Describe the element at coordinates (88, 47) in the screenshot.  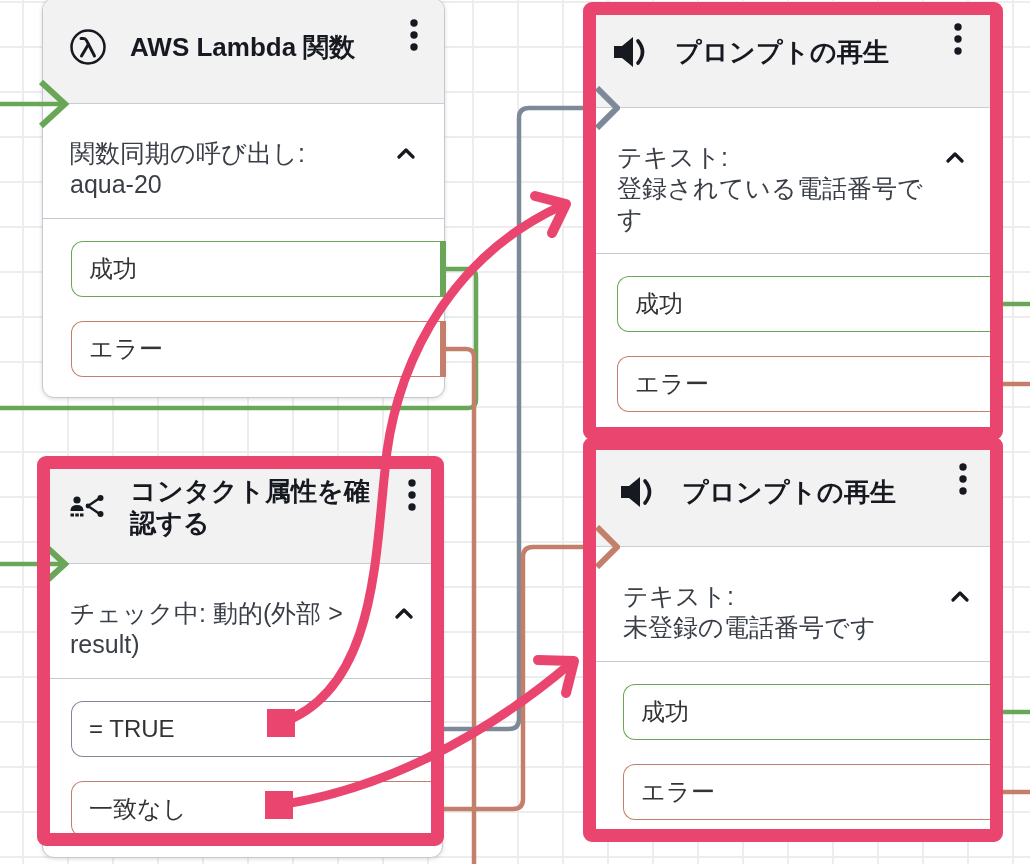
I see `lambda-icon` at that location.